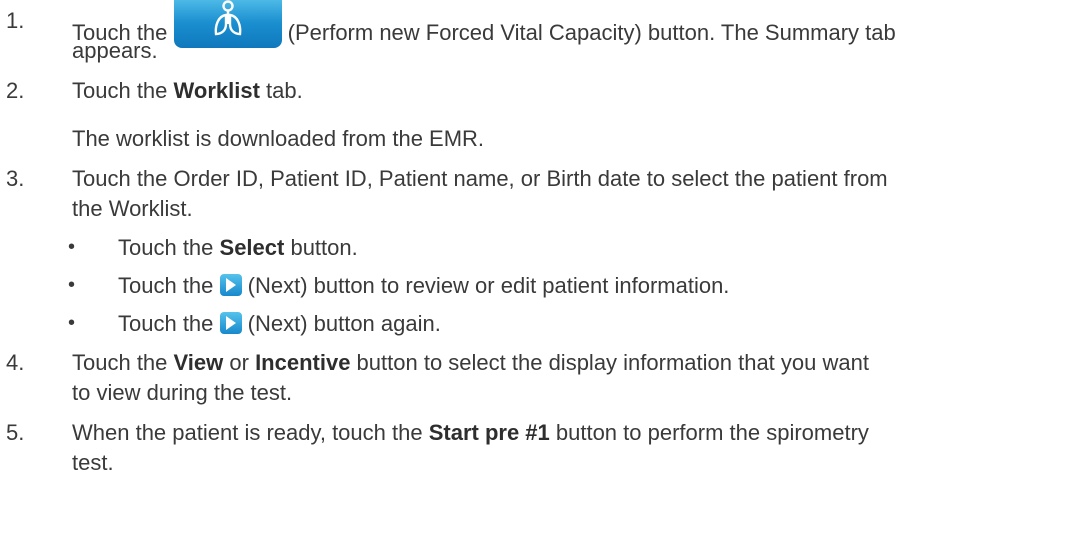 Image resolution: width=1065 pixels, height=540 pixels. What do you see at coordinates (115, 50) in the screenshot?
I see `step-text-line2: appears.` at bounding box center [115, 50].